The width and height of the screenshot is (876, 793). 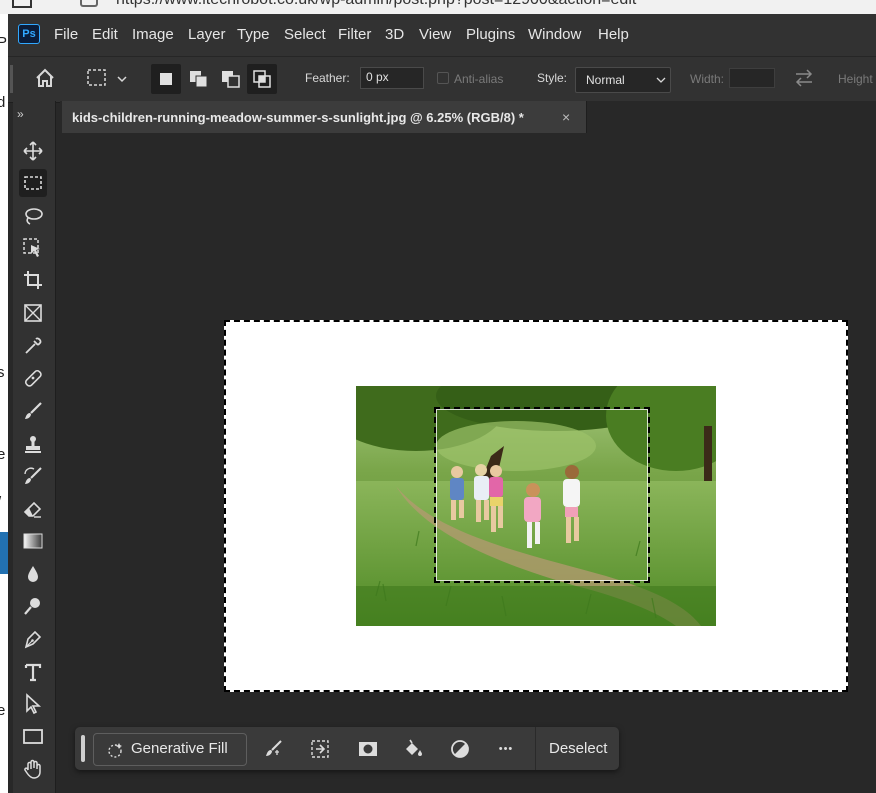 I want to click on menu-filter: Filter, so click(x=354, y=34).